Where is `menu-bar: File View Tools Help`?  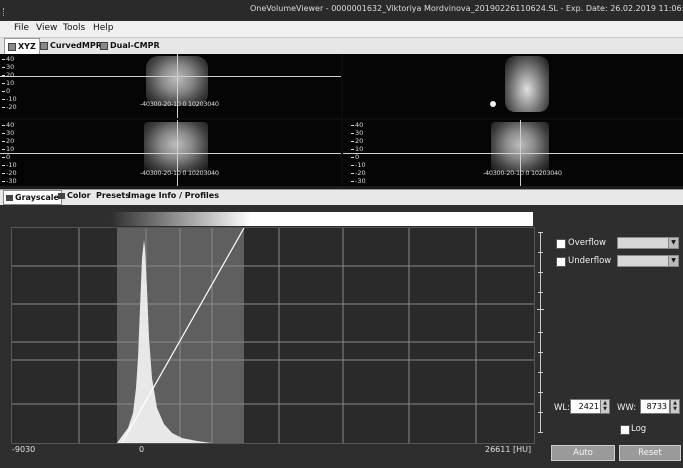
menu-bar: File View Tools Help is located at coordinates (341, 29).